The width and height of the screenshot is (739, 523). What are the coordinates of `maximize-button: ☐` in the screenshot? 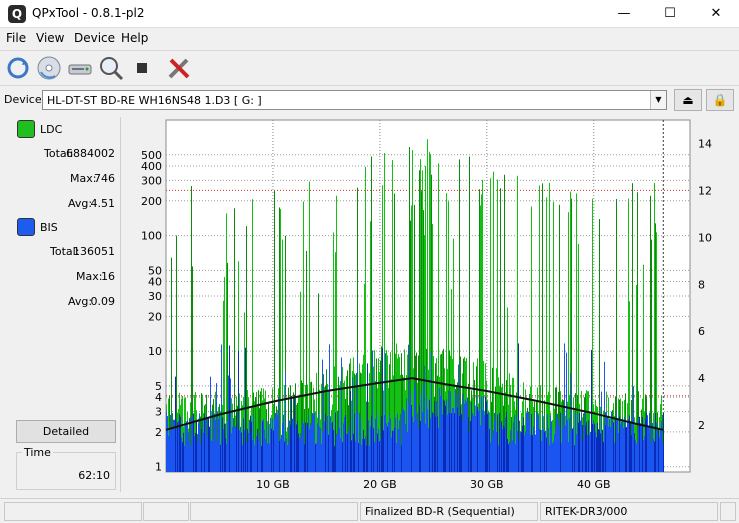 It's located at (670, 14).